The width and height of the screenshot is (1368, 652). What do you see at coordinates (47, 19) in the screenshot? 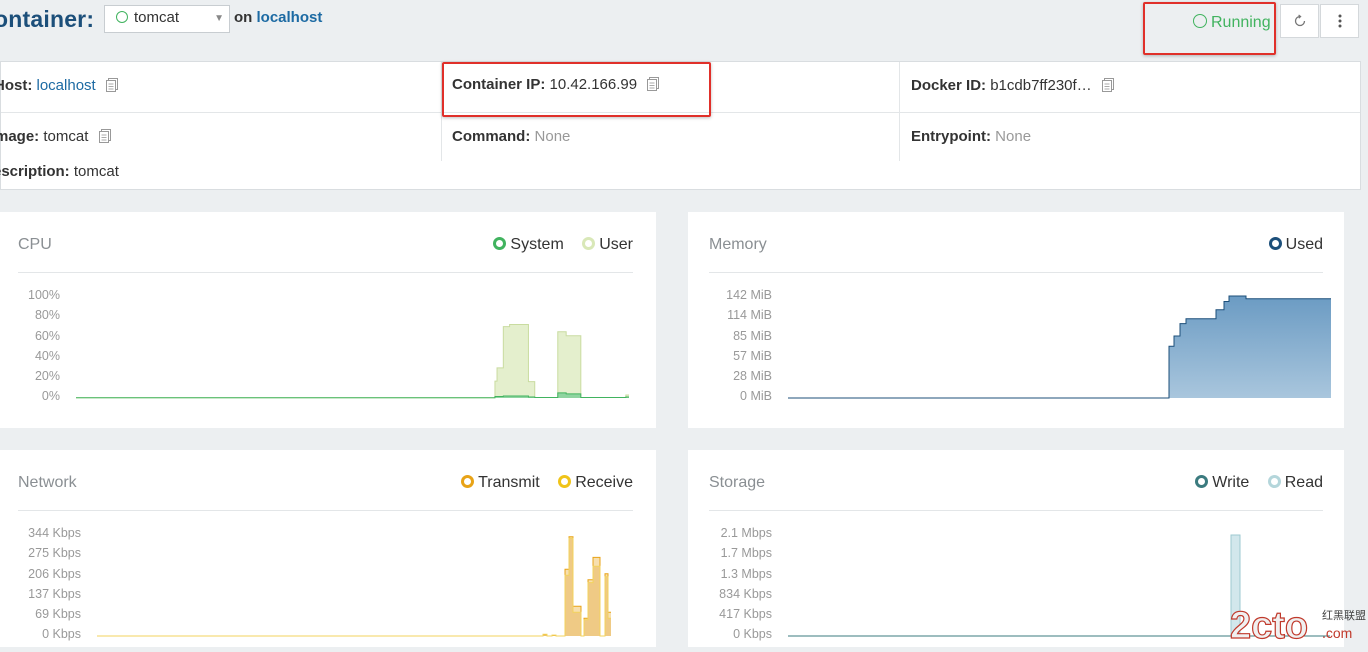
I see `page-title: ontainer:` at bounding box center [47, 19].